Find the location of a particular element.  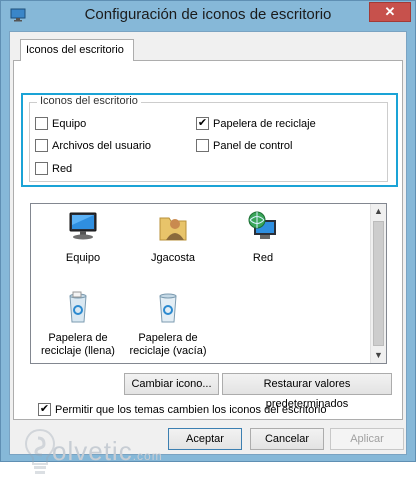

item-label: Equipo is located at coordinates (83, 258).